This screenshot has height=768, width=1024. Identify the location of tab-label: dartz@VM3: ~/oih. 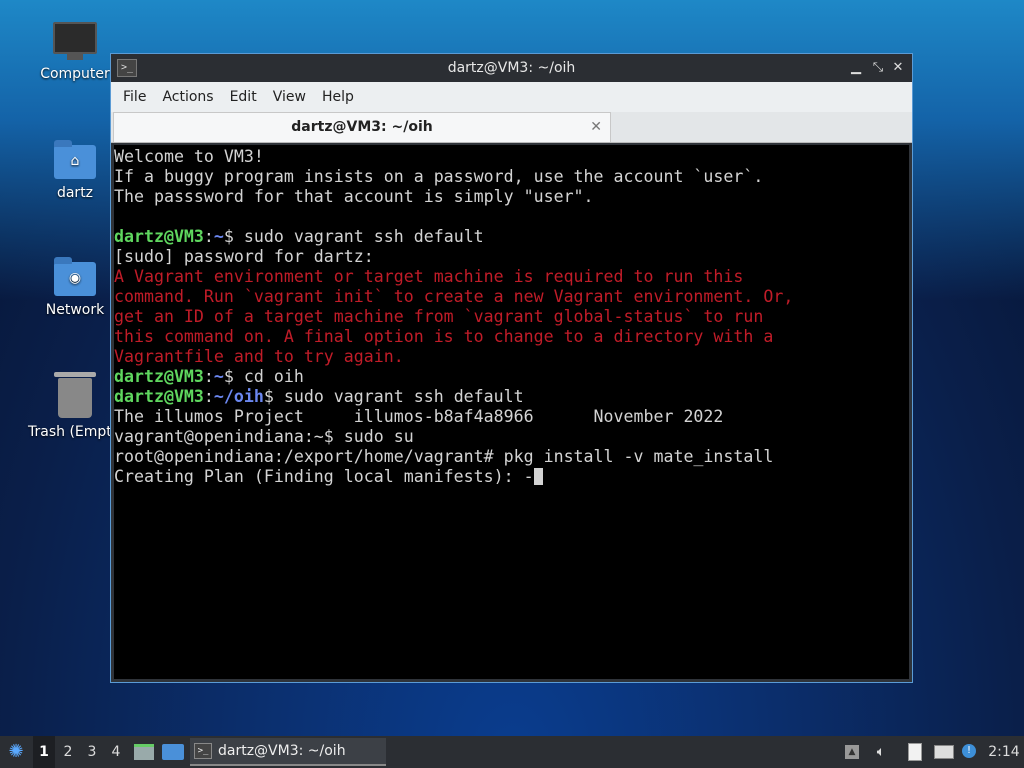
(362, 127).